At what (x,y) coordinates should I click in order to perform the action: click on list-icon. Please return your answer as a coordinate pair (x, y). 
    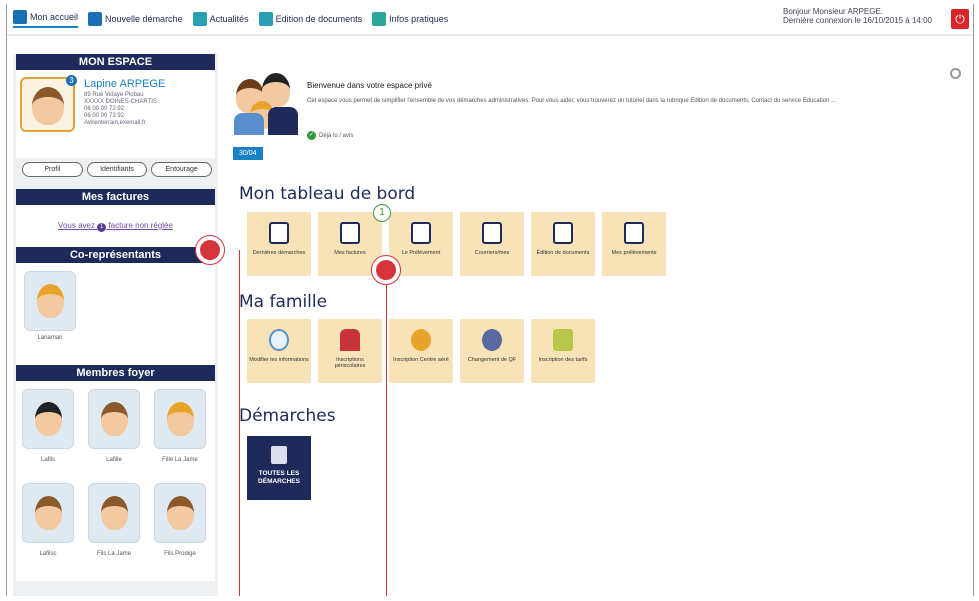
    Looking at the image, I should click on (279, 233).